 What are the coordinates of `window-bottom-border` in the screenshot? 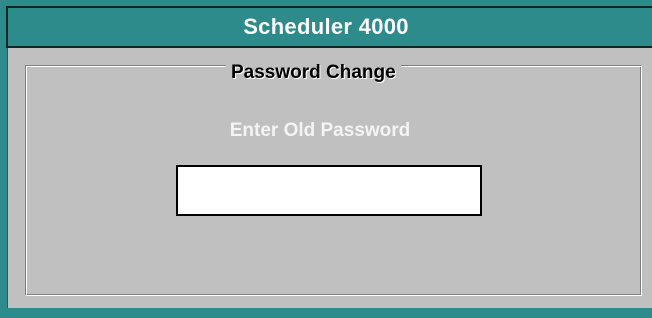 It's located at (329, 313).